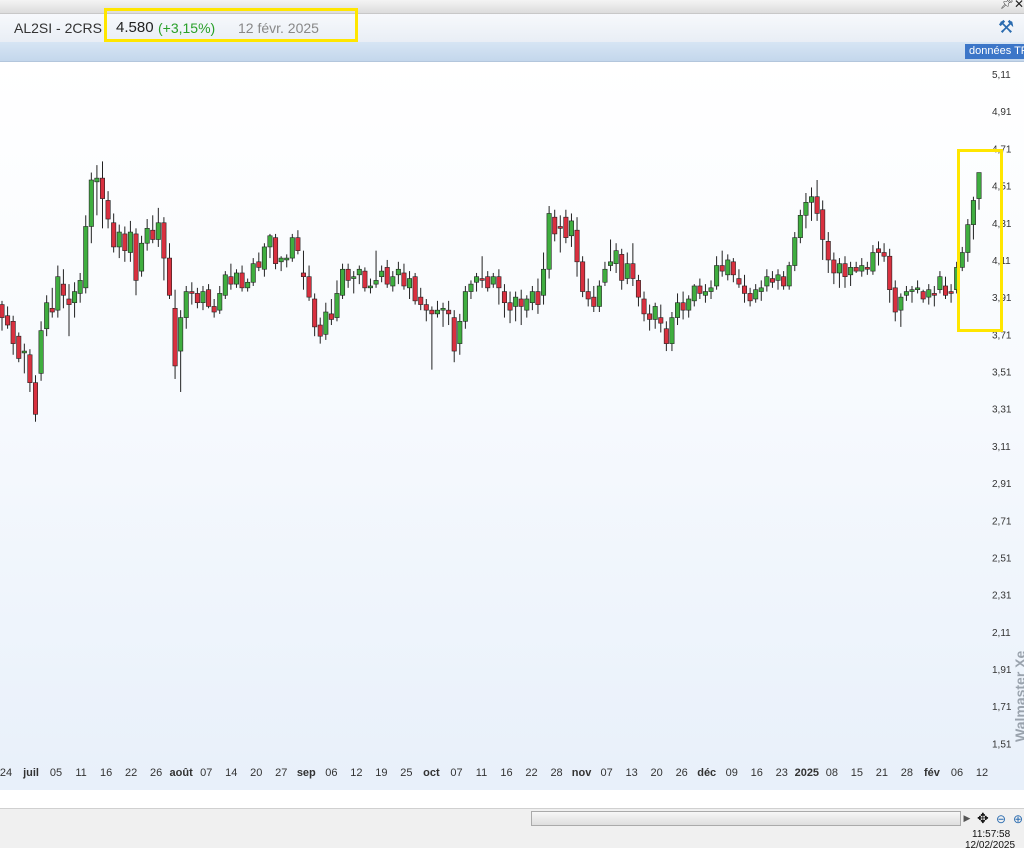  Describe the element at coordinates (481, 773) in the screenshot. I see `x-tick-label: 11` at that location.